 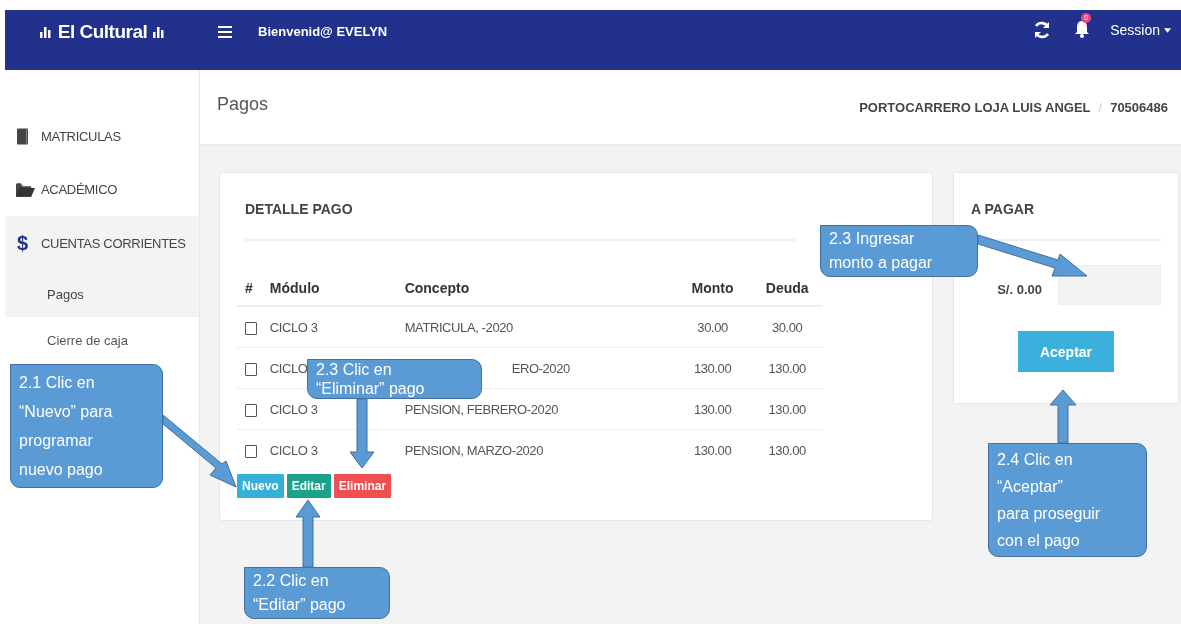 I want to click on sidebar-item: ACADÉMICO, so click(x=102, y=189).